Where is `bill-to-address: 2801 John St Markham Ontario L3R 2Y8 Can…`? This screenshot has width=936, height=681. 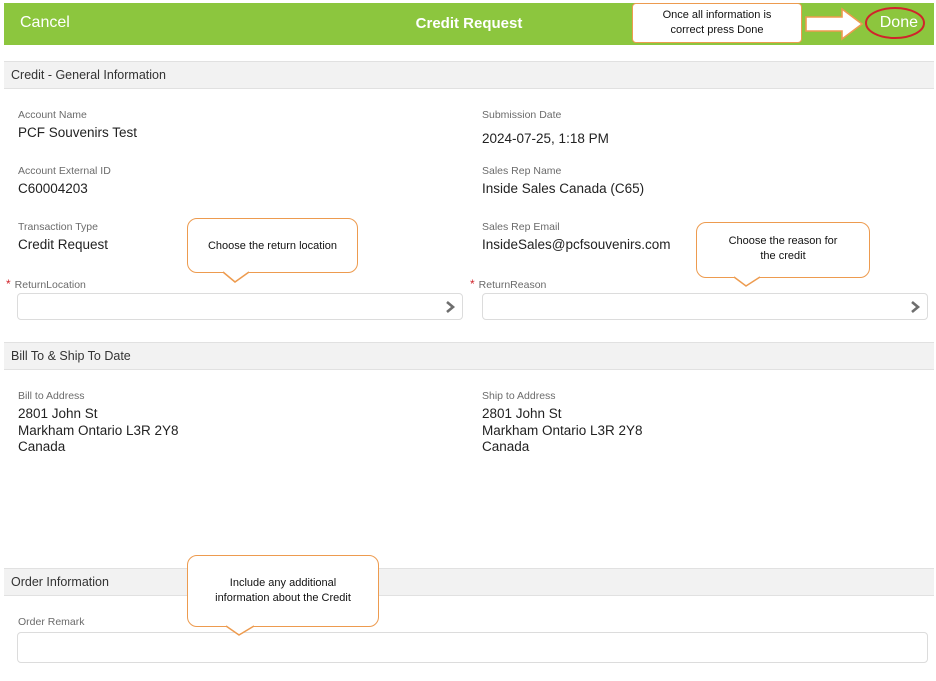
bill-to-address: 2801 John St Markham Ontario L3R 2Y8 Can… is located at coordinates (98, 431).